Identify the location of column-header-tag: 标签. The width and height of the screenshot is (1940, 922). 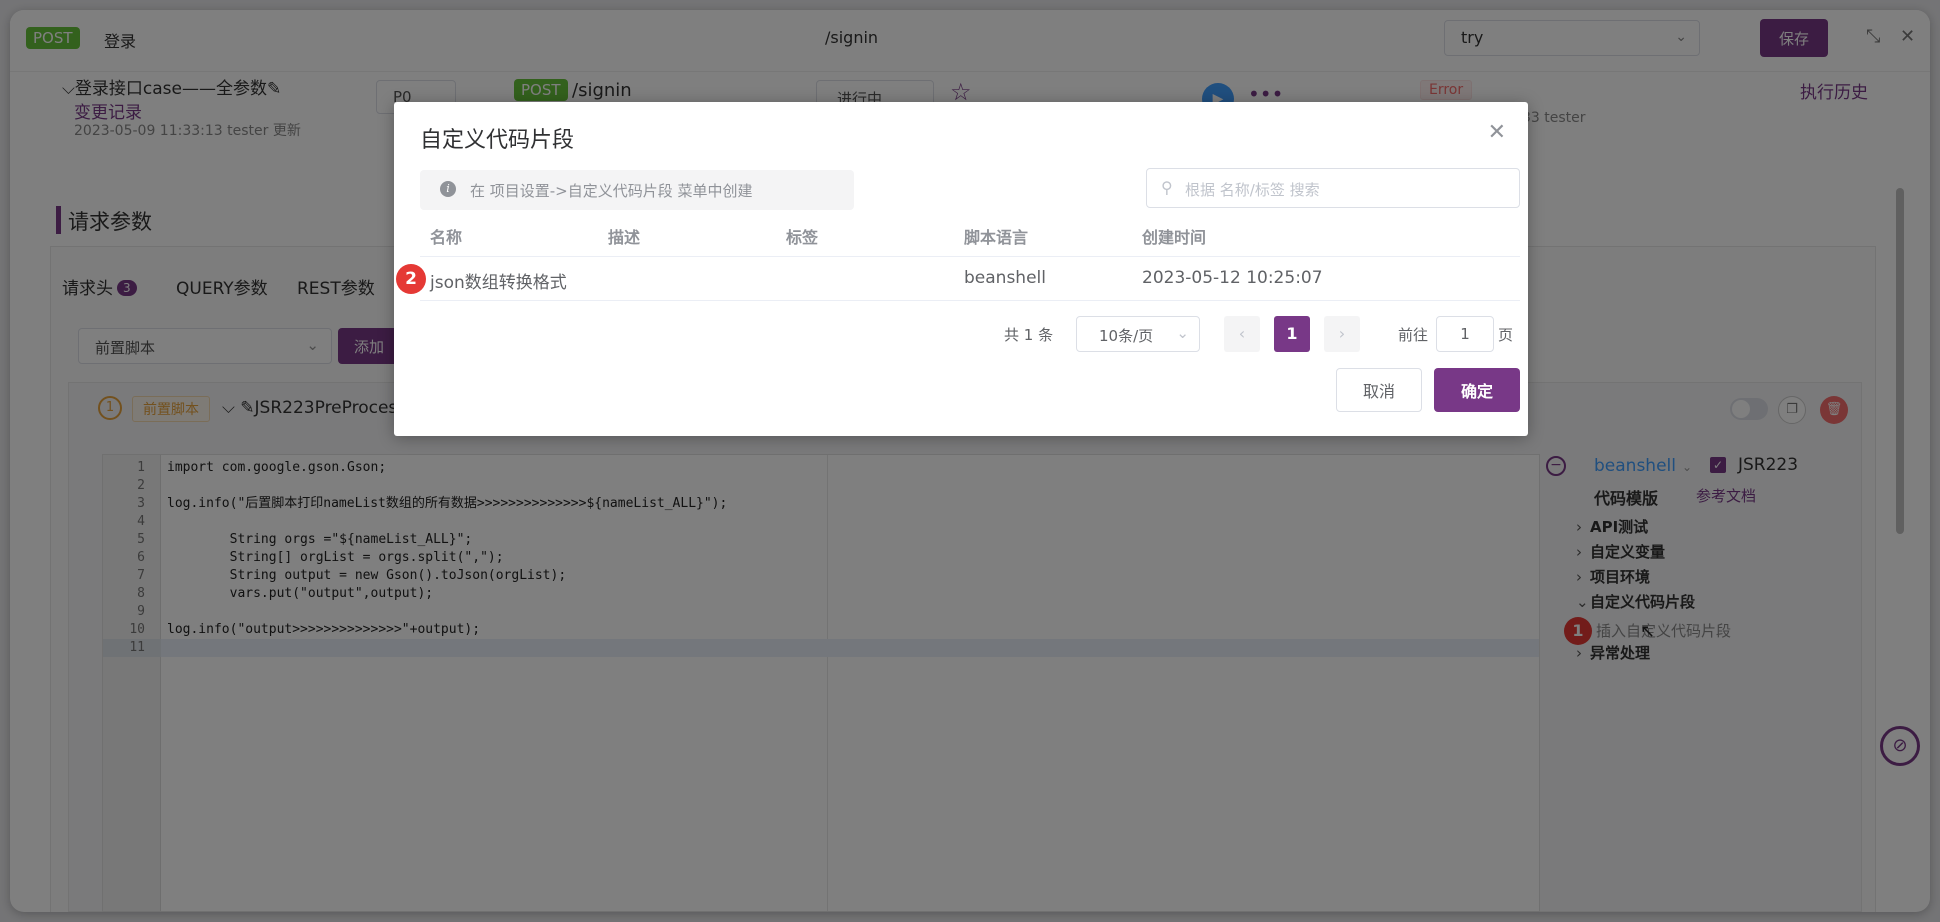
(802, 237).